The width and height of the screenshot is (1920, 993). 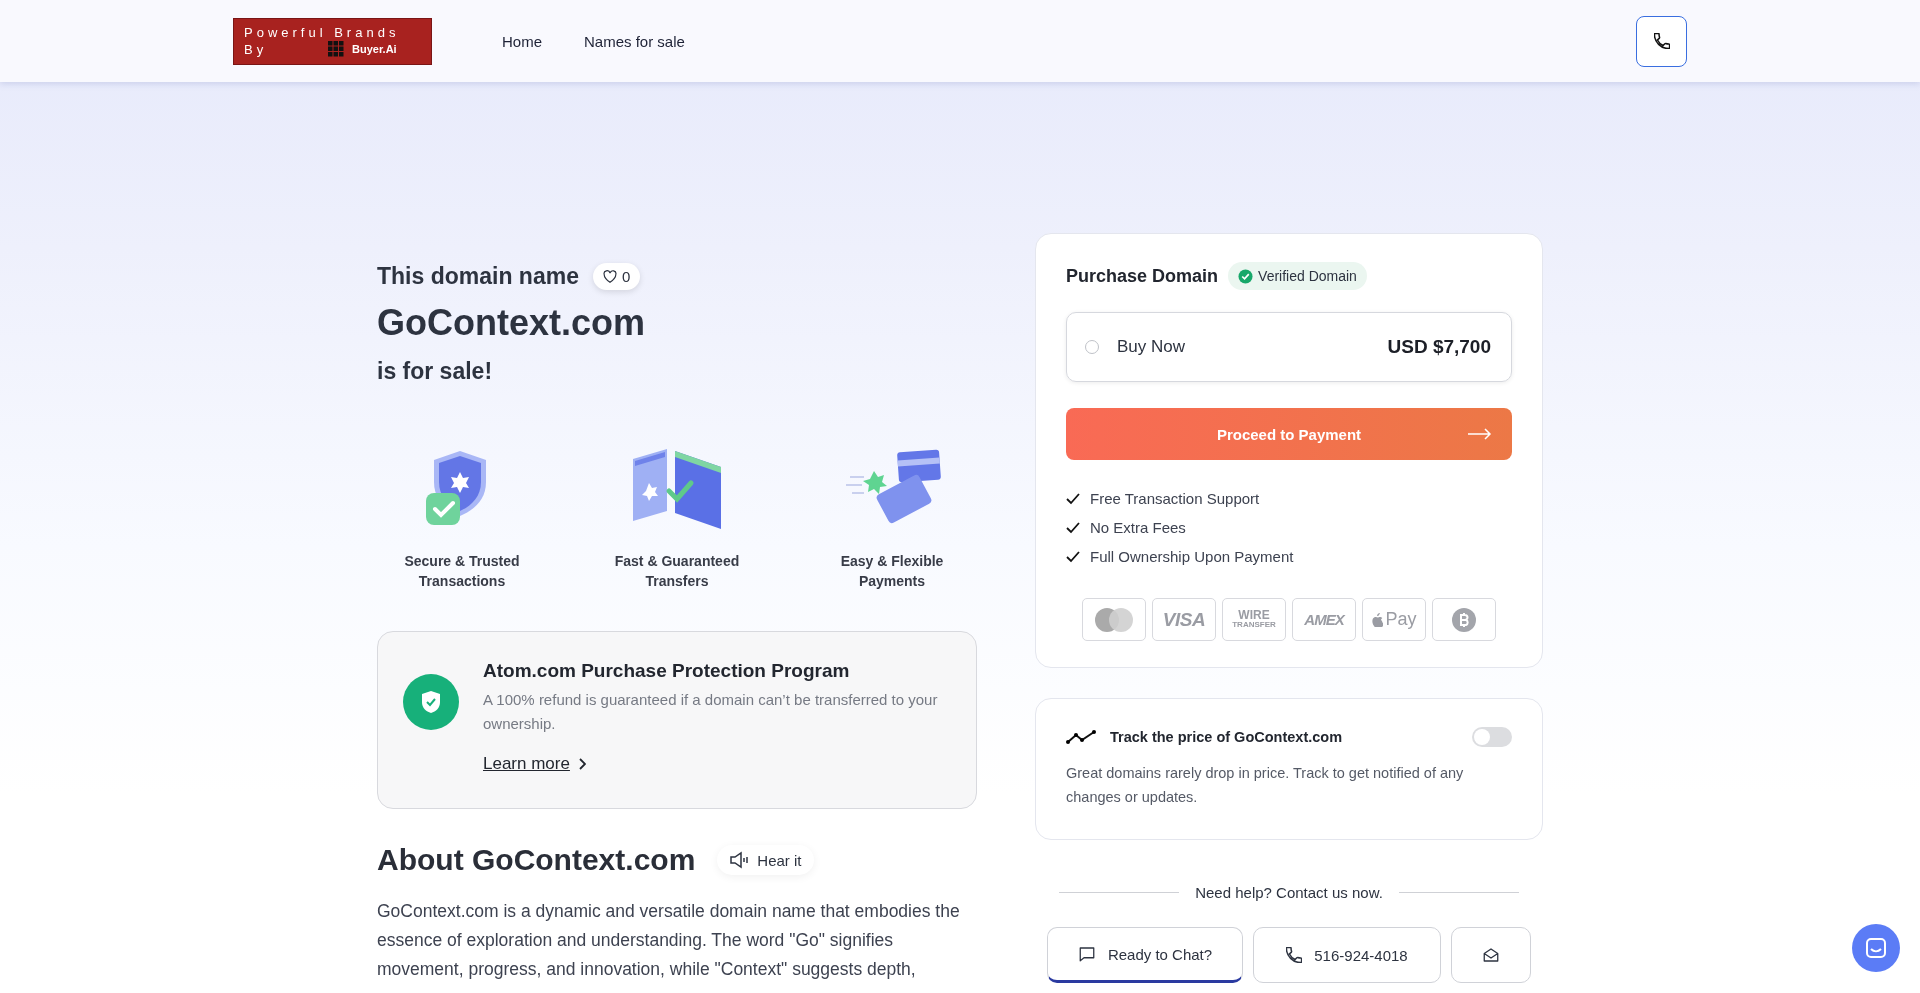 I want to click on purchase-title: Purchase Domain, so click(x=1142, y=276).